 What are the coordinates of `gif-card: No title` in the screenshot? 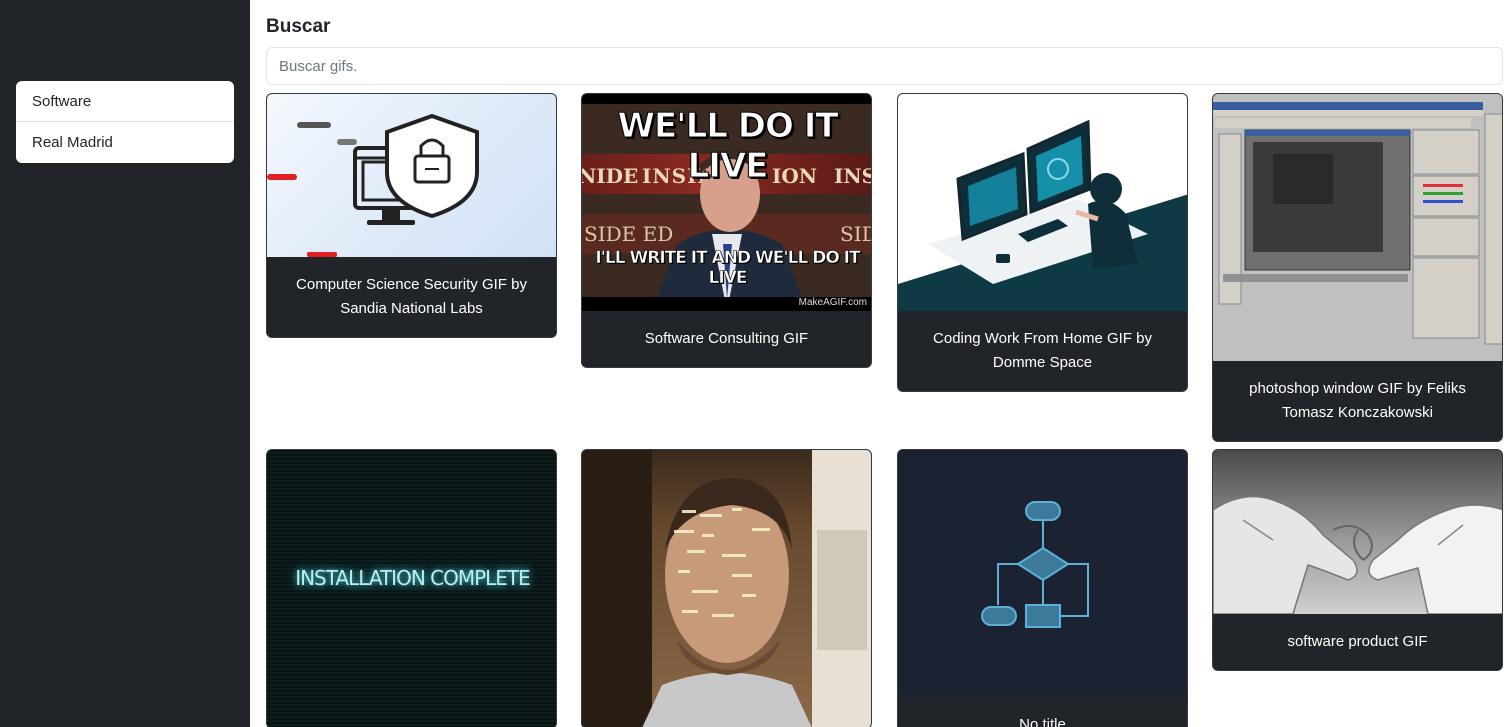 It's located at (1042, 588).